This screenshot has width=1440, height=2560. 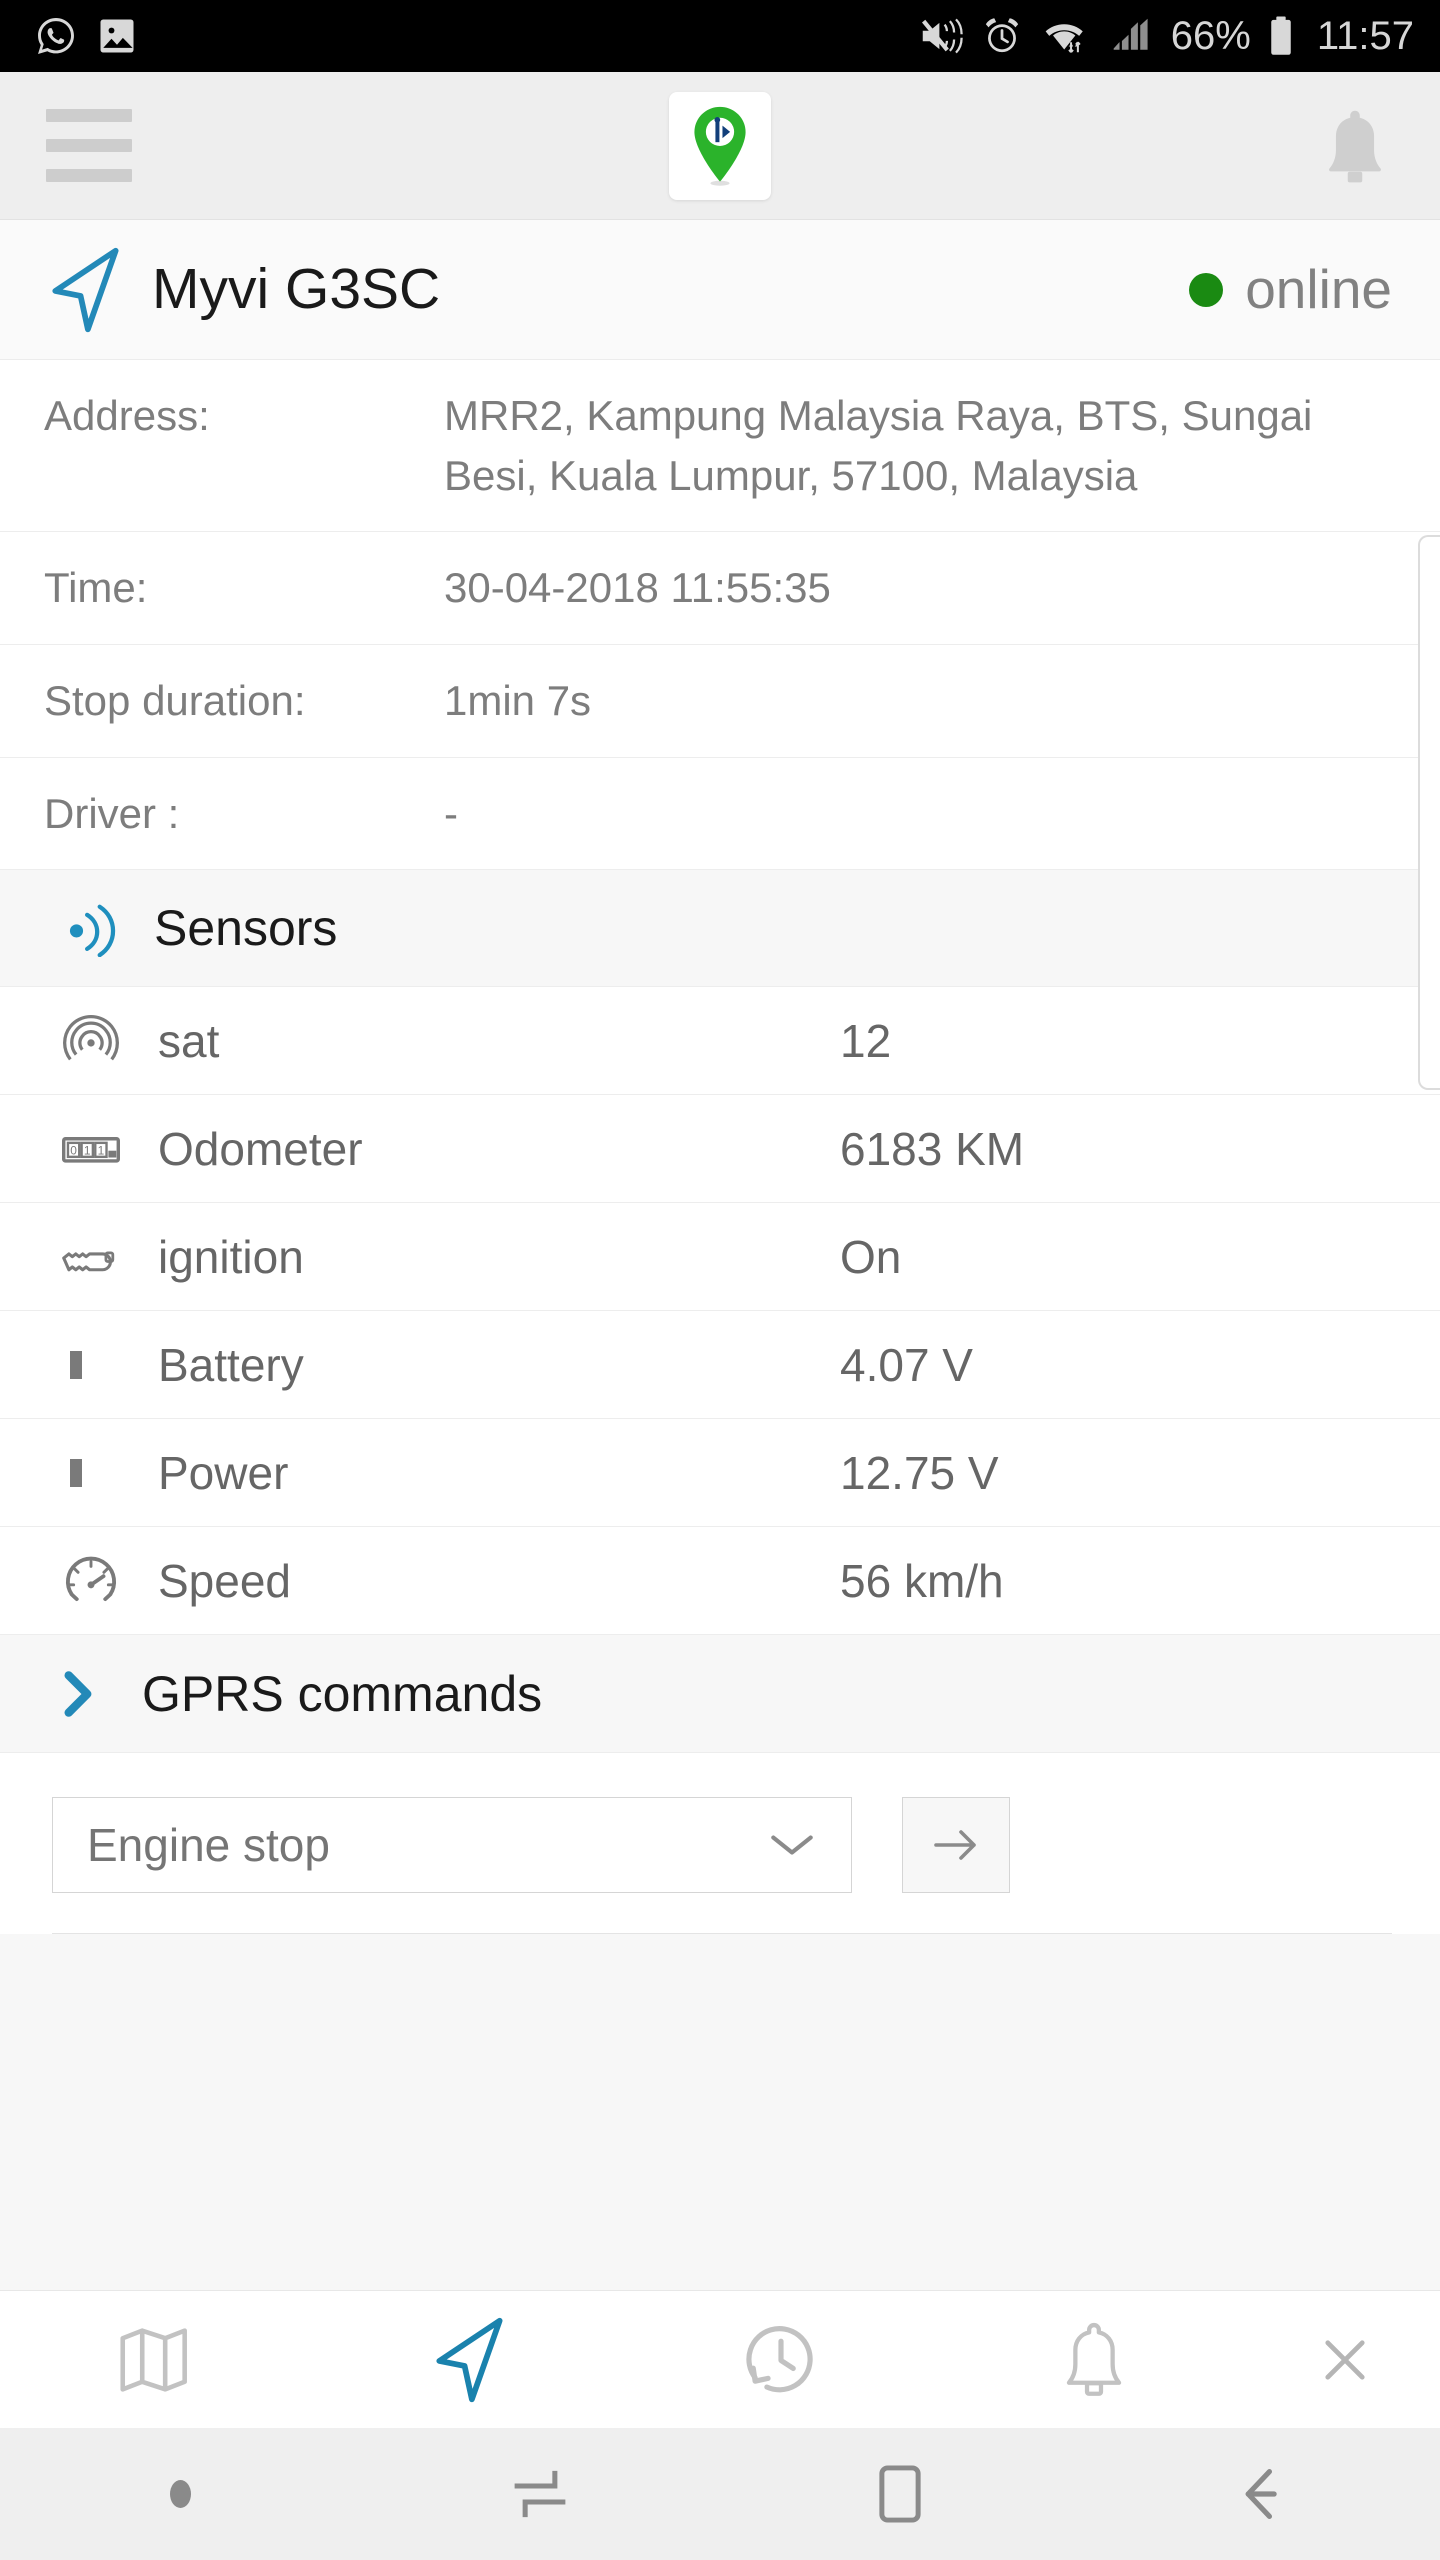 I want to click on info-label: Driver :, so click(x=112, y=813).